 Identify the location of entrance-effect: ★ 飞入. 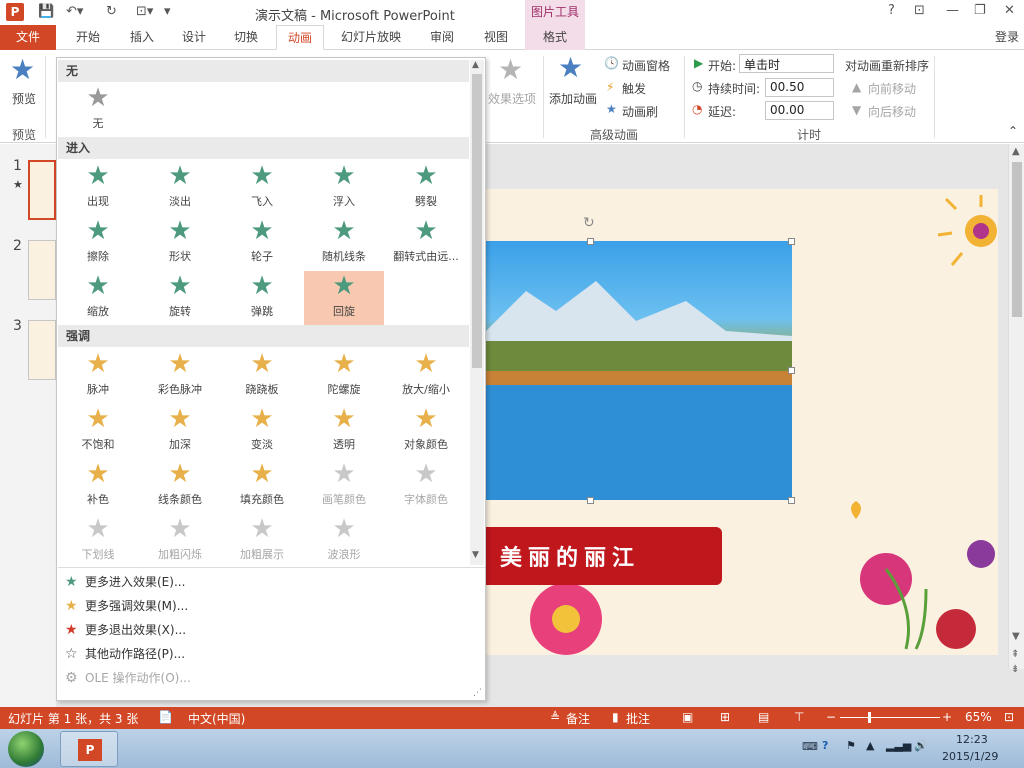
(262, 188).